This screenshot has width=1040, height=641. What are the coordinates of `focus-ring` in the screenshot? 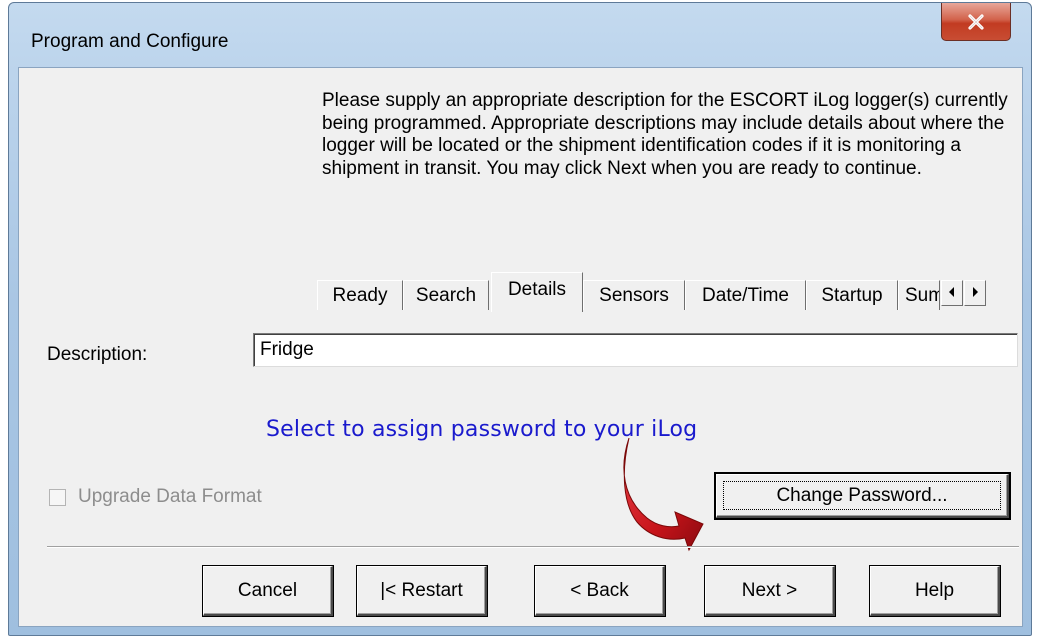 It's located at (862, 495).